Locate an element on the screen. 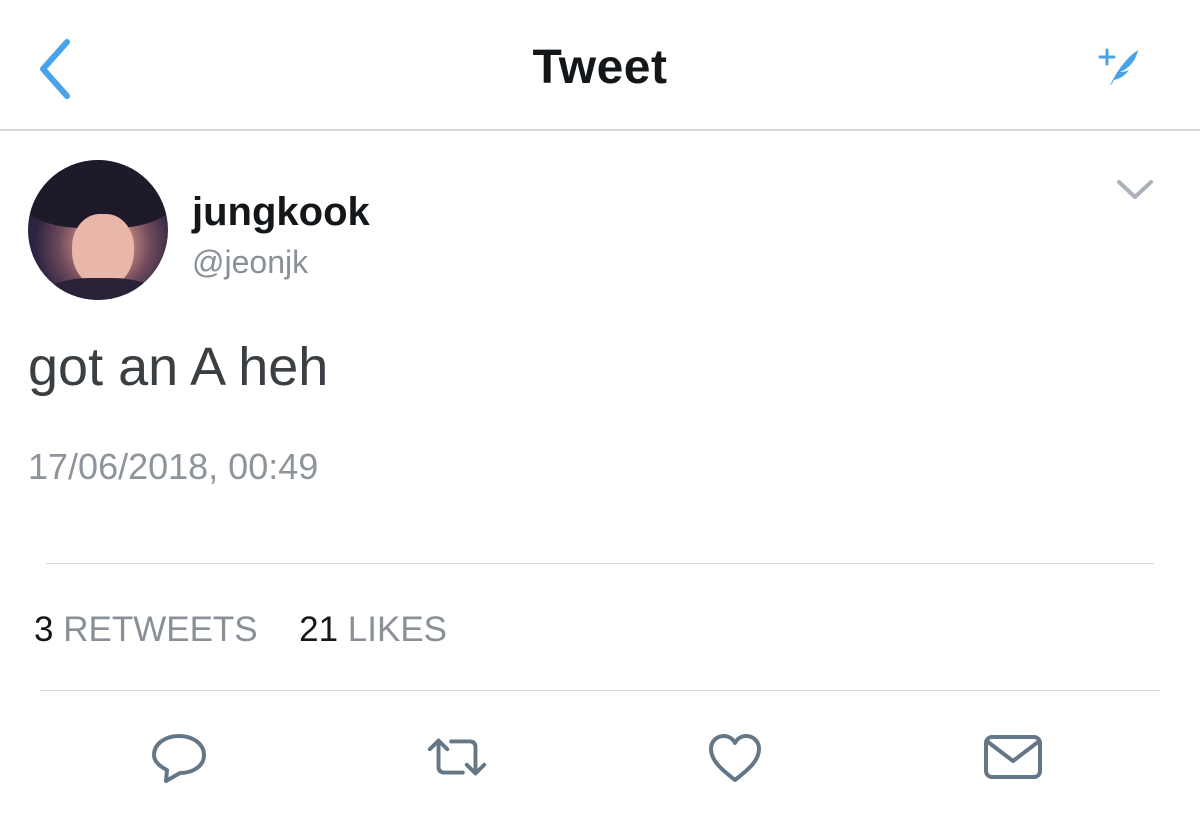 This screenshot has width=1200, height=813. likes-stat: 21 LIKES is located at coordinates (373, 629).